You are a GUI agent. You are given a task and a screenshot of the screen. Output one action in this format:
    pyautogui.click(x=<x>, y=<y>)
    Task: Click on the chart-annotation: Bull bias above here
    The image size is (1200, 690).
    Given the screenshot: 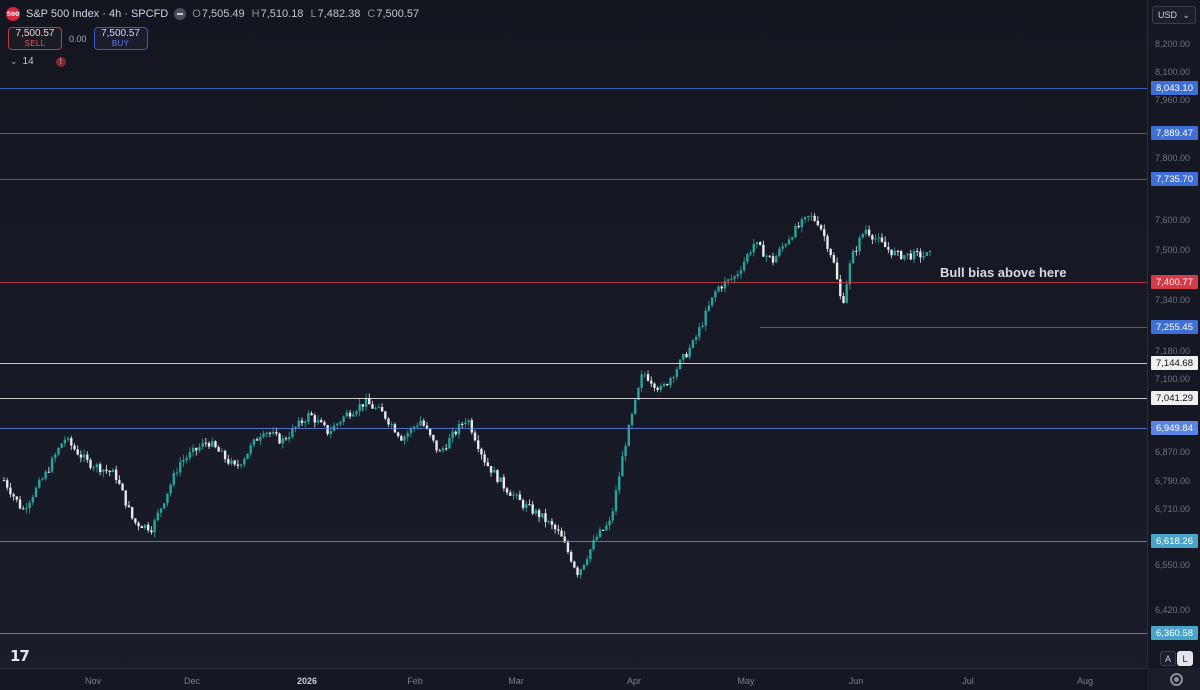 What is the action you would take?
    pyautogui.click(x=1003, y=272)
    